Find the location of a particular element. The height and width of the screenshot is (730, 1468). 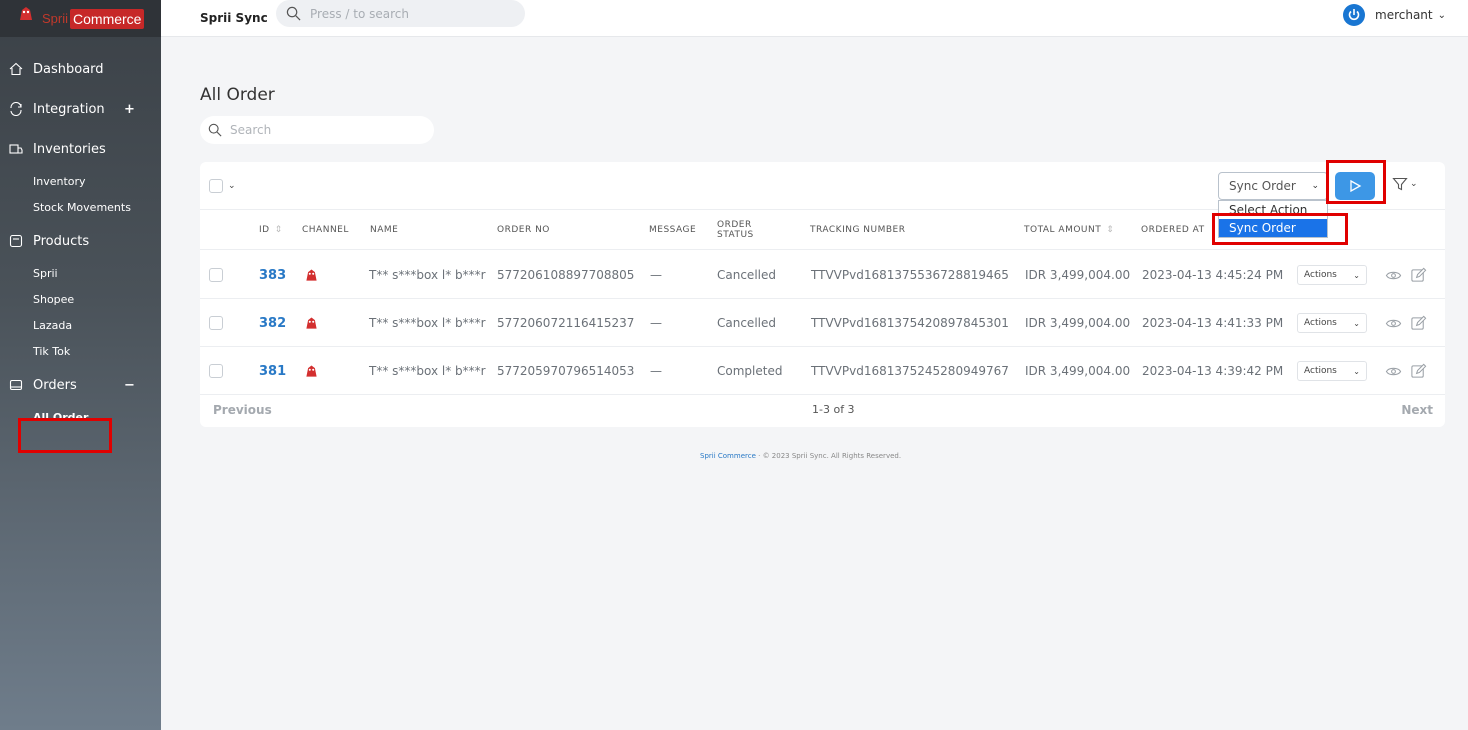

column-header-total-amount: TOTAL AMOUNT ⇕ is located at coordinates (1069, 230).